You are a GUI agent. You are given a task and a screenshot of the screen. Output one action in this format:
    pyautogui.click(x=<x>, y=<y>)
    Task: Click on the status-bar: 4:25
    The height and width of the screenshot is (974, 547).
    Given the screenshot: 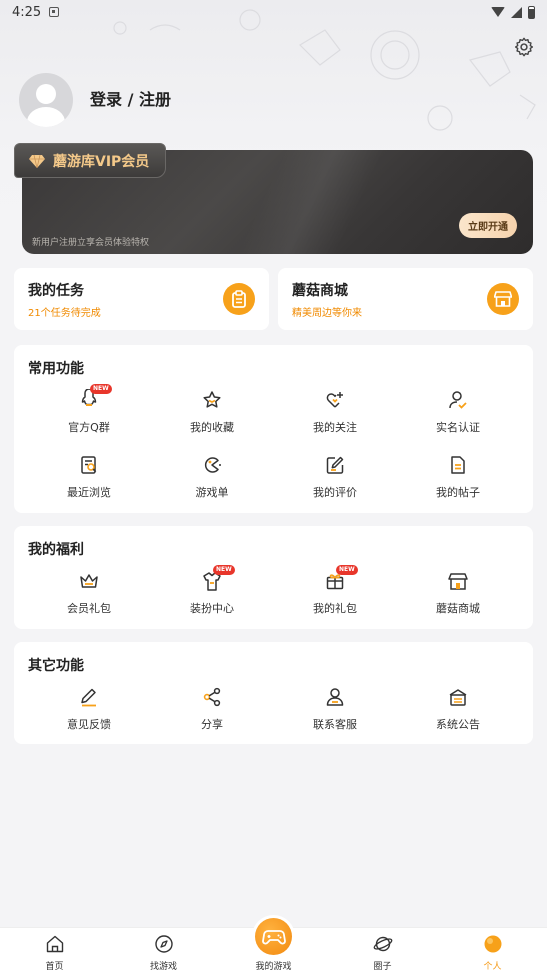 What is the action you would take?
    pyautogui.click(x=273, y=12)
    